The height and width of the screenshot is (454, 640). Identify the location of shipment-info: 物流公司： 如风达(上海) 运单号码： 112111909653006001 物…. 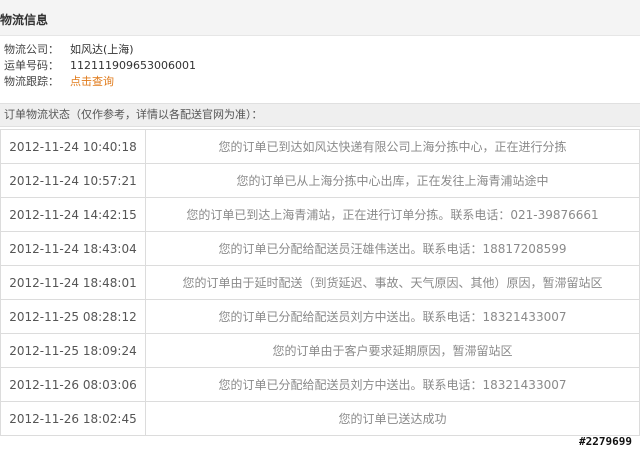
(100, 66).